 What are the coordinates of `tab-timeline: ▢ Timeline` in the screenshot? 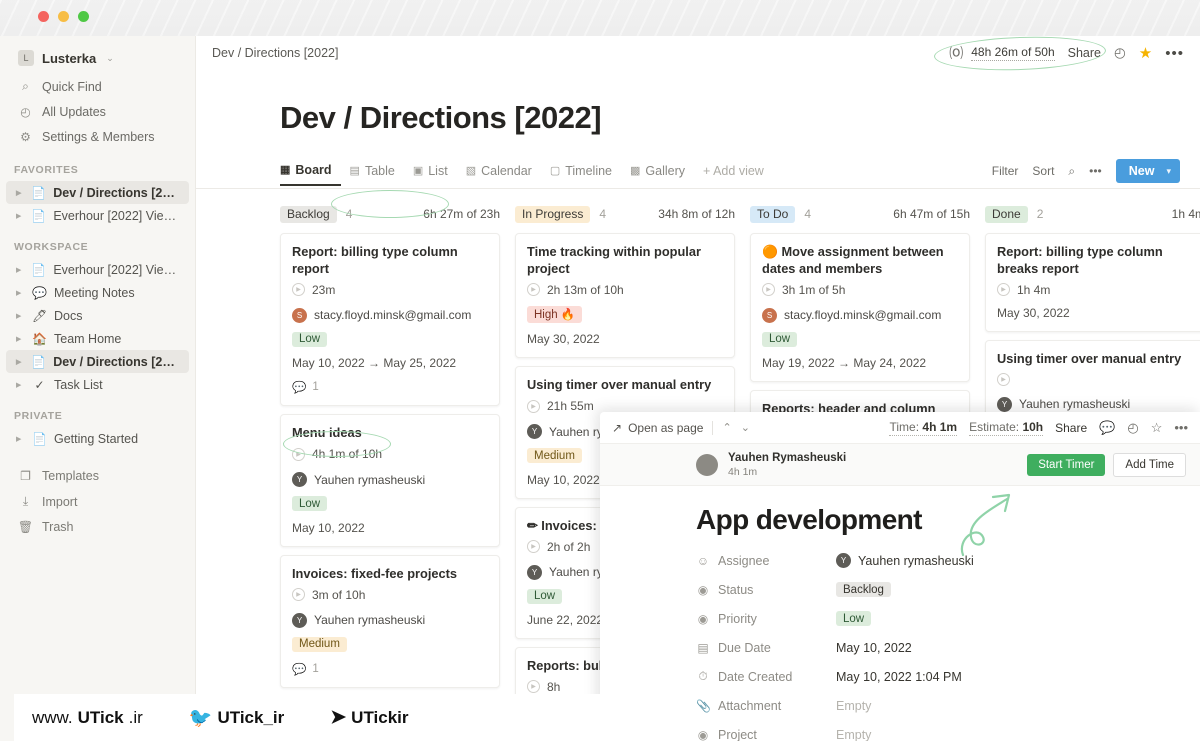 It's located at (581, 174).